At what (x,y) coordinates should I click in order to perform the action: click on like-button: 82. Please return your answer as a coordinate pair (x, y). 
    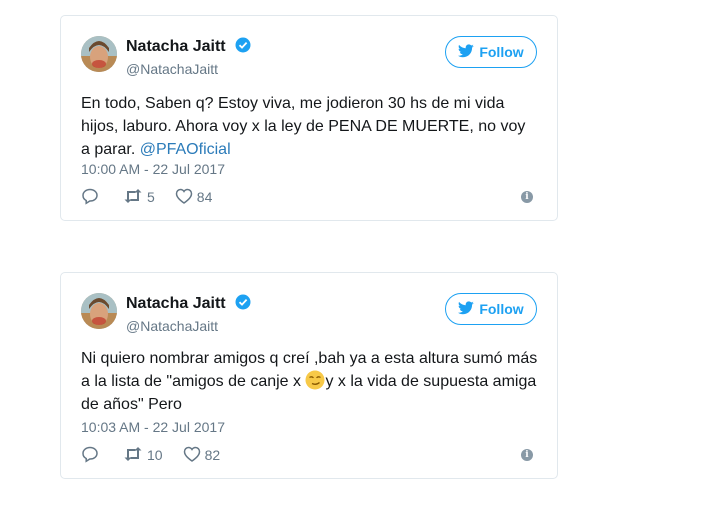
    Looking at the image, I should click on (202, 455).